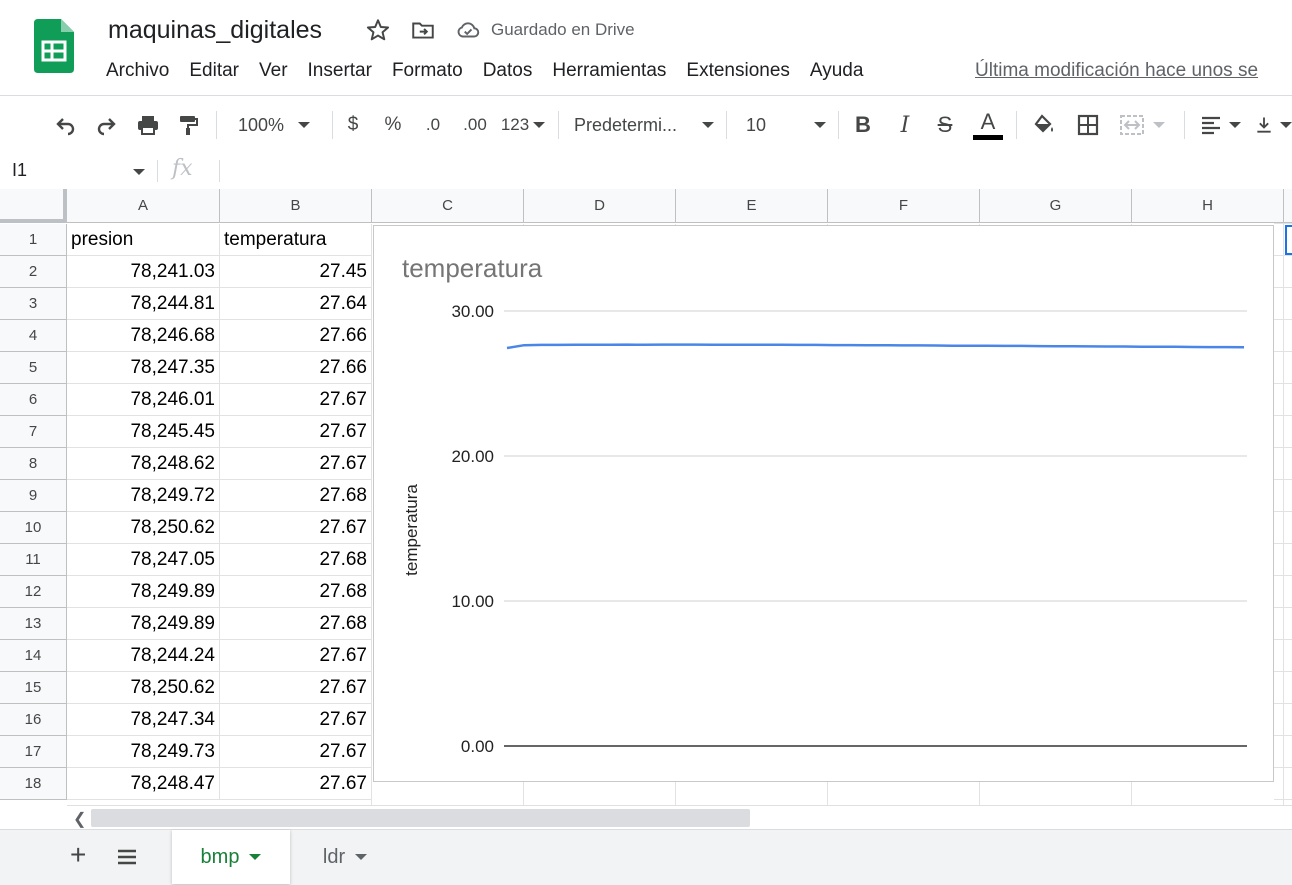 This screenshot has width=1292, height=885. Describe the element at coordinates (19, 170) in the screenshot. I see `name-box: I1` at that location.